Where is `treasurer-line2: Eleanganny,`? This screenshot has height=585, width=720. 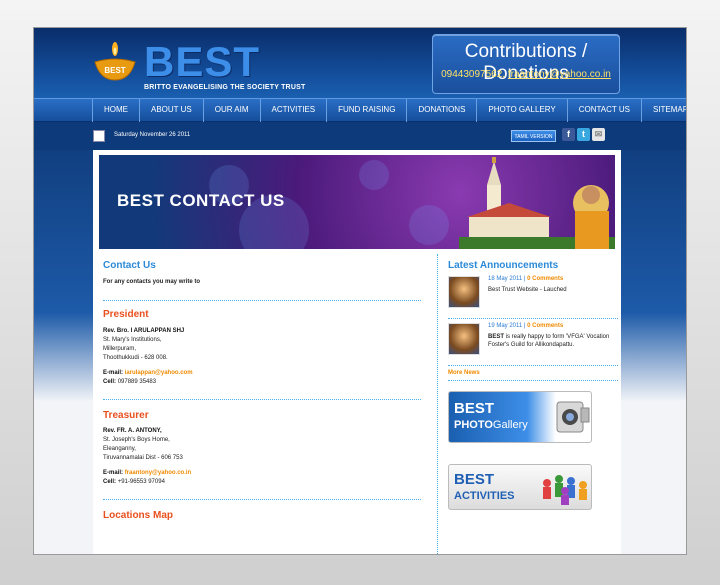
treasurer-line2: Eleanganny, is located at coordinates (119, 449).